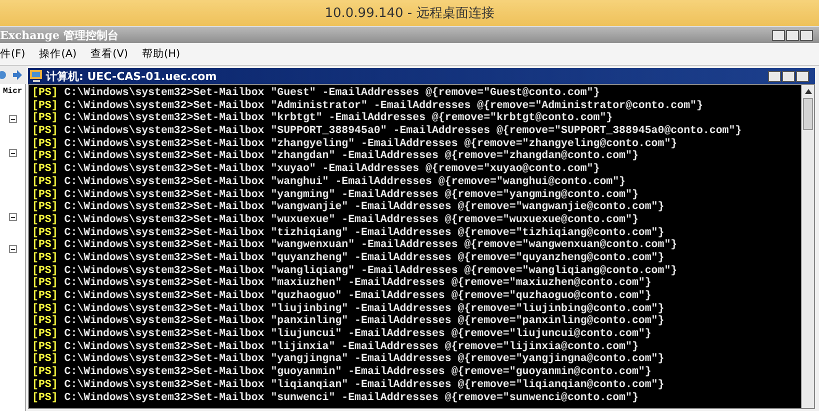  Describe the element at coordinates (59, 35) in the screenshot. I see `window-title: Exchange 管理控制台` at that location.